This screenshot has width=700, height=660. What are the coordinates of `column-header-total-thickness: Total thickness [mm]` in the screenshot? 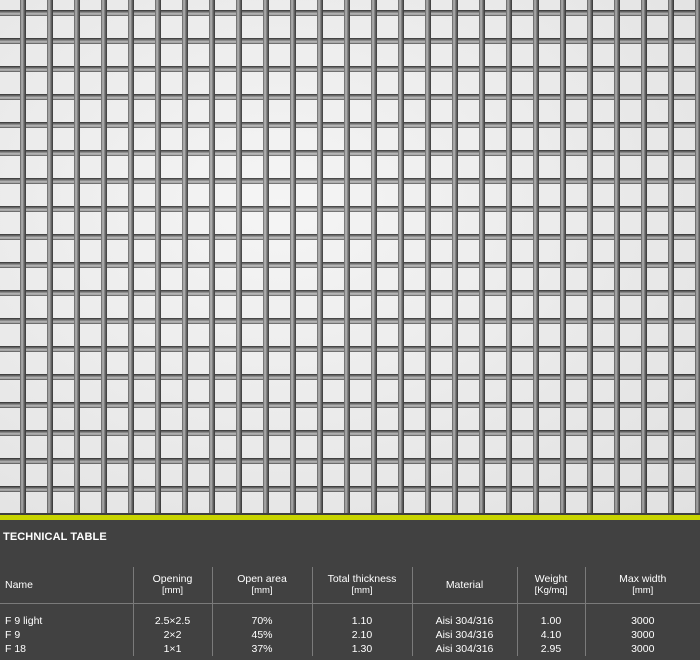 It's located at (361, 585).